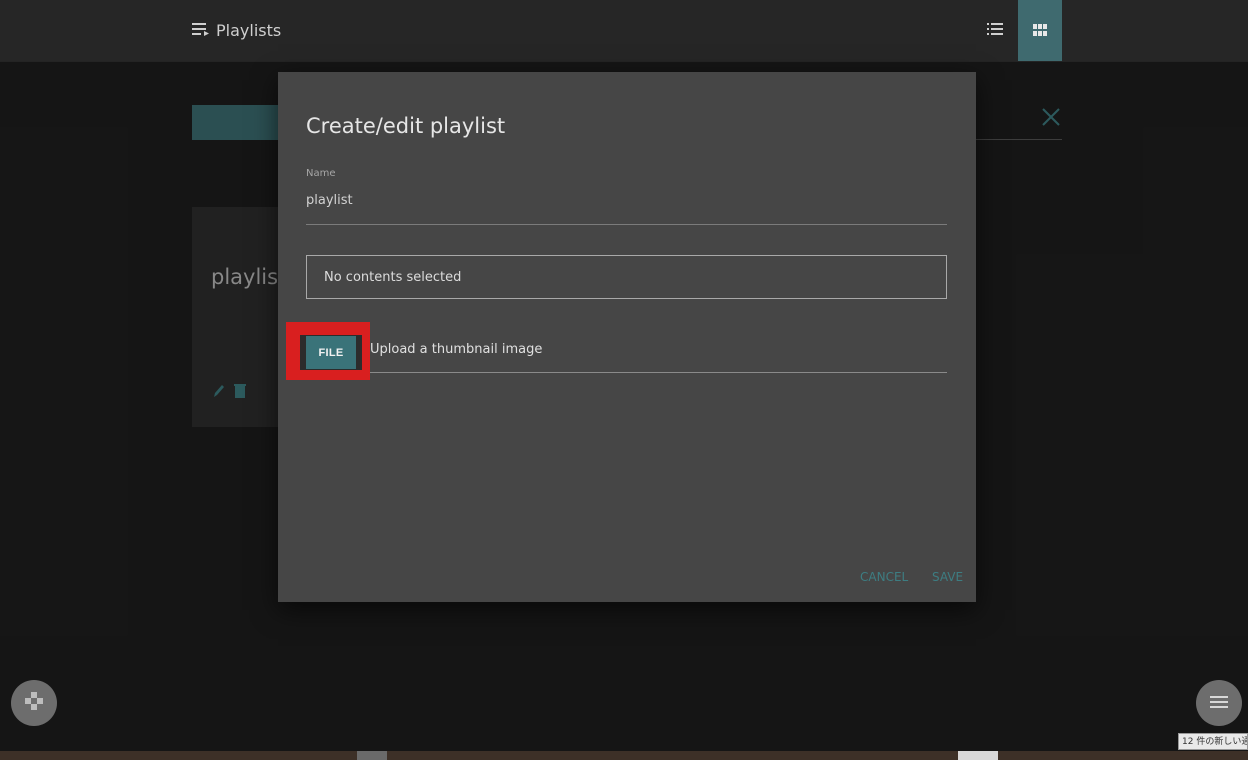 Image resolution: width=1248 pixels, height=760 pixels. I want to click on file-button: FILE, so click(331, 352).